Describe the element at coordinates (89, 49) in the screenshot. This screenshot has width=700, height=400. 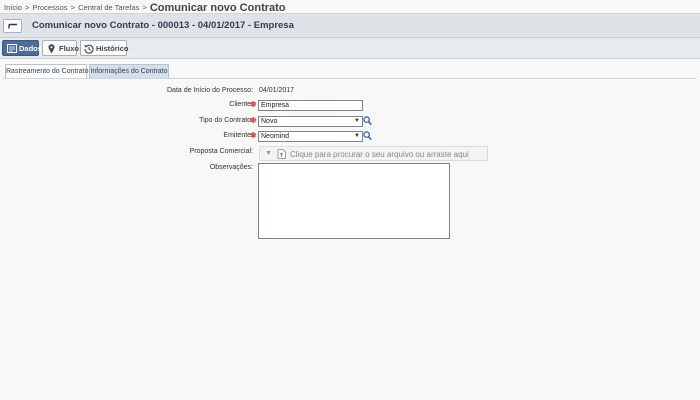
I see `history-icon` at that location.